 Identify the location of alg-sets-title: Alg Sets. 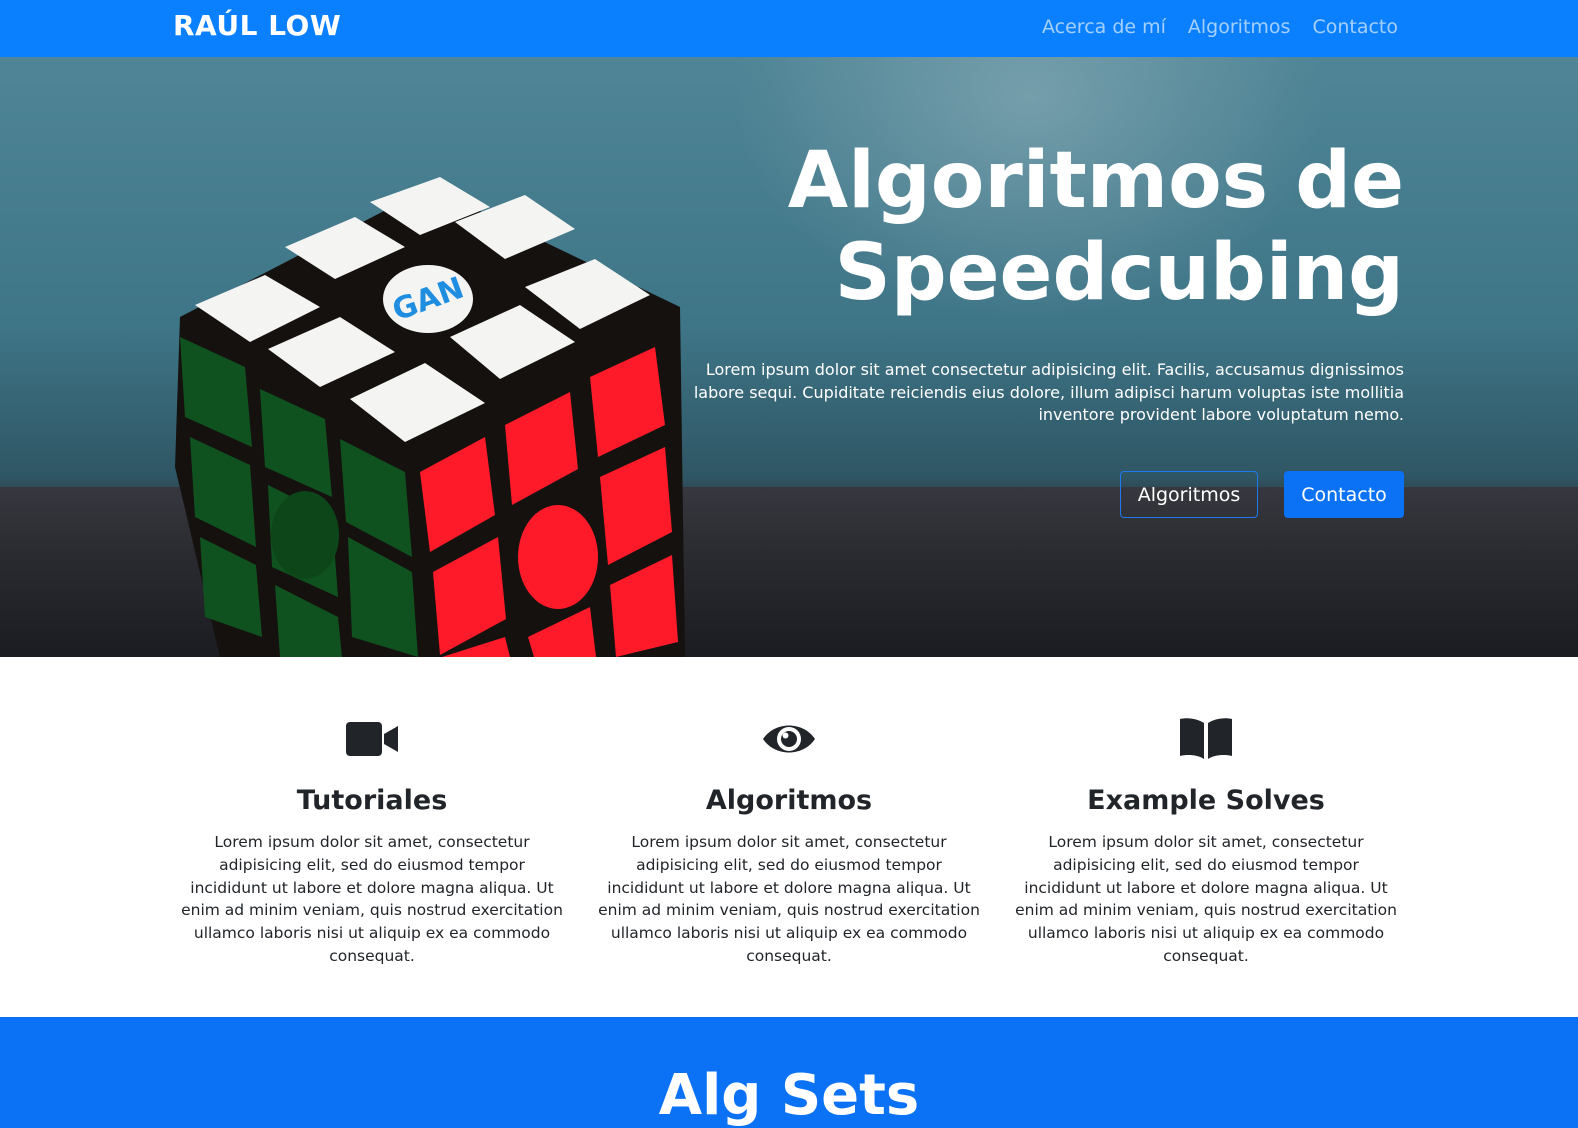
(789, 1095).